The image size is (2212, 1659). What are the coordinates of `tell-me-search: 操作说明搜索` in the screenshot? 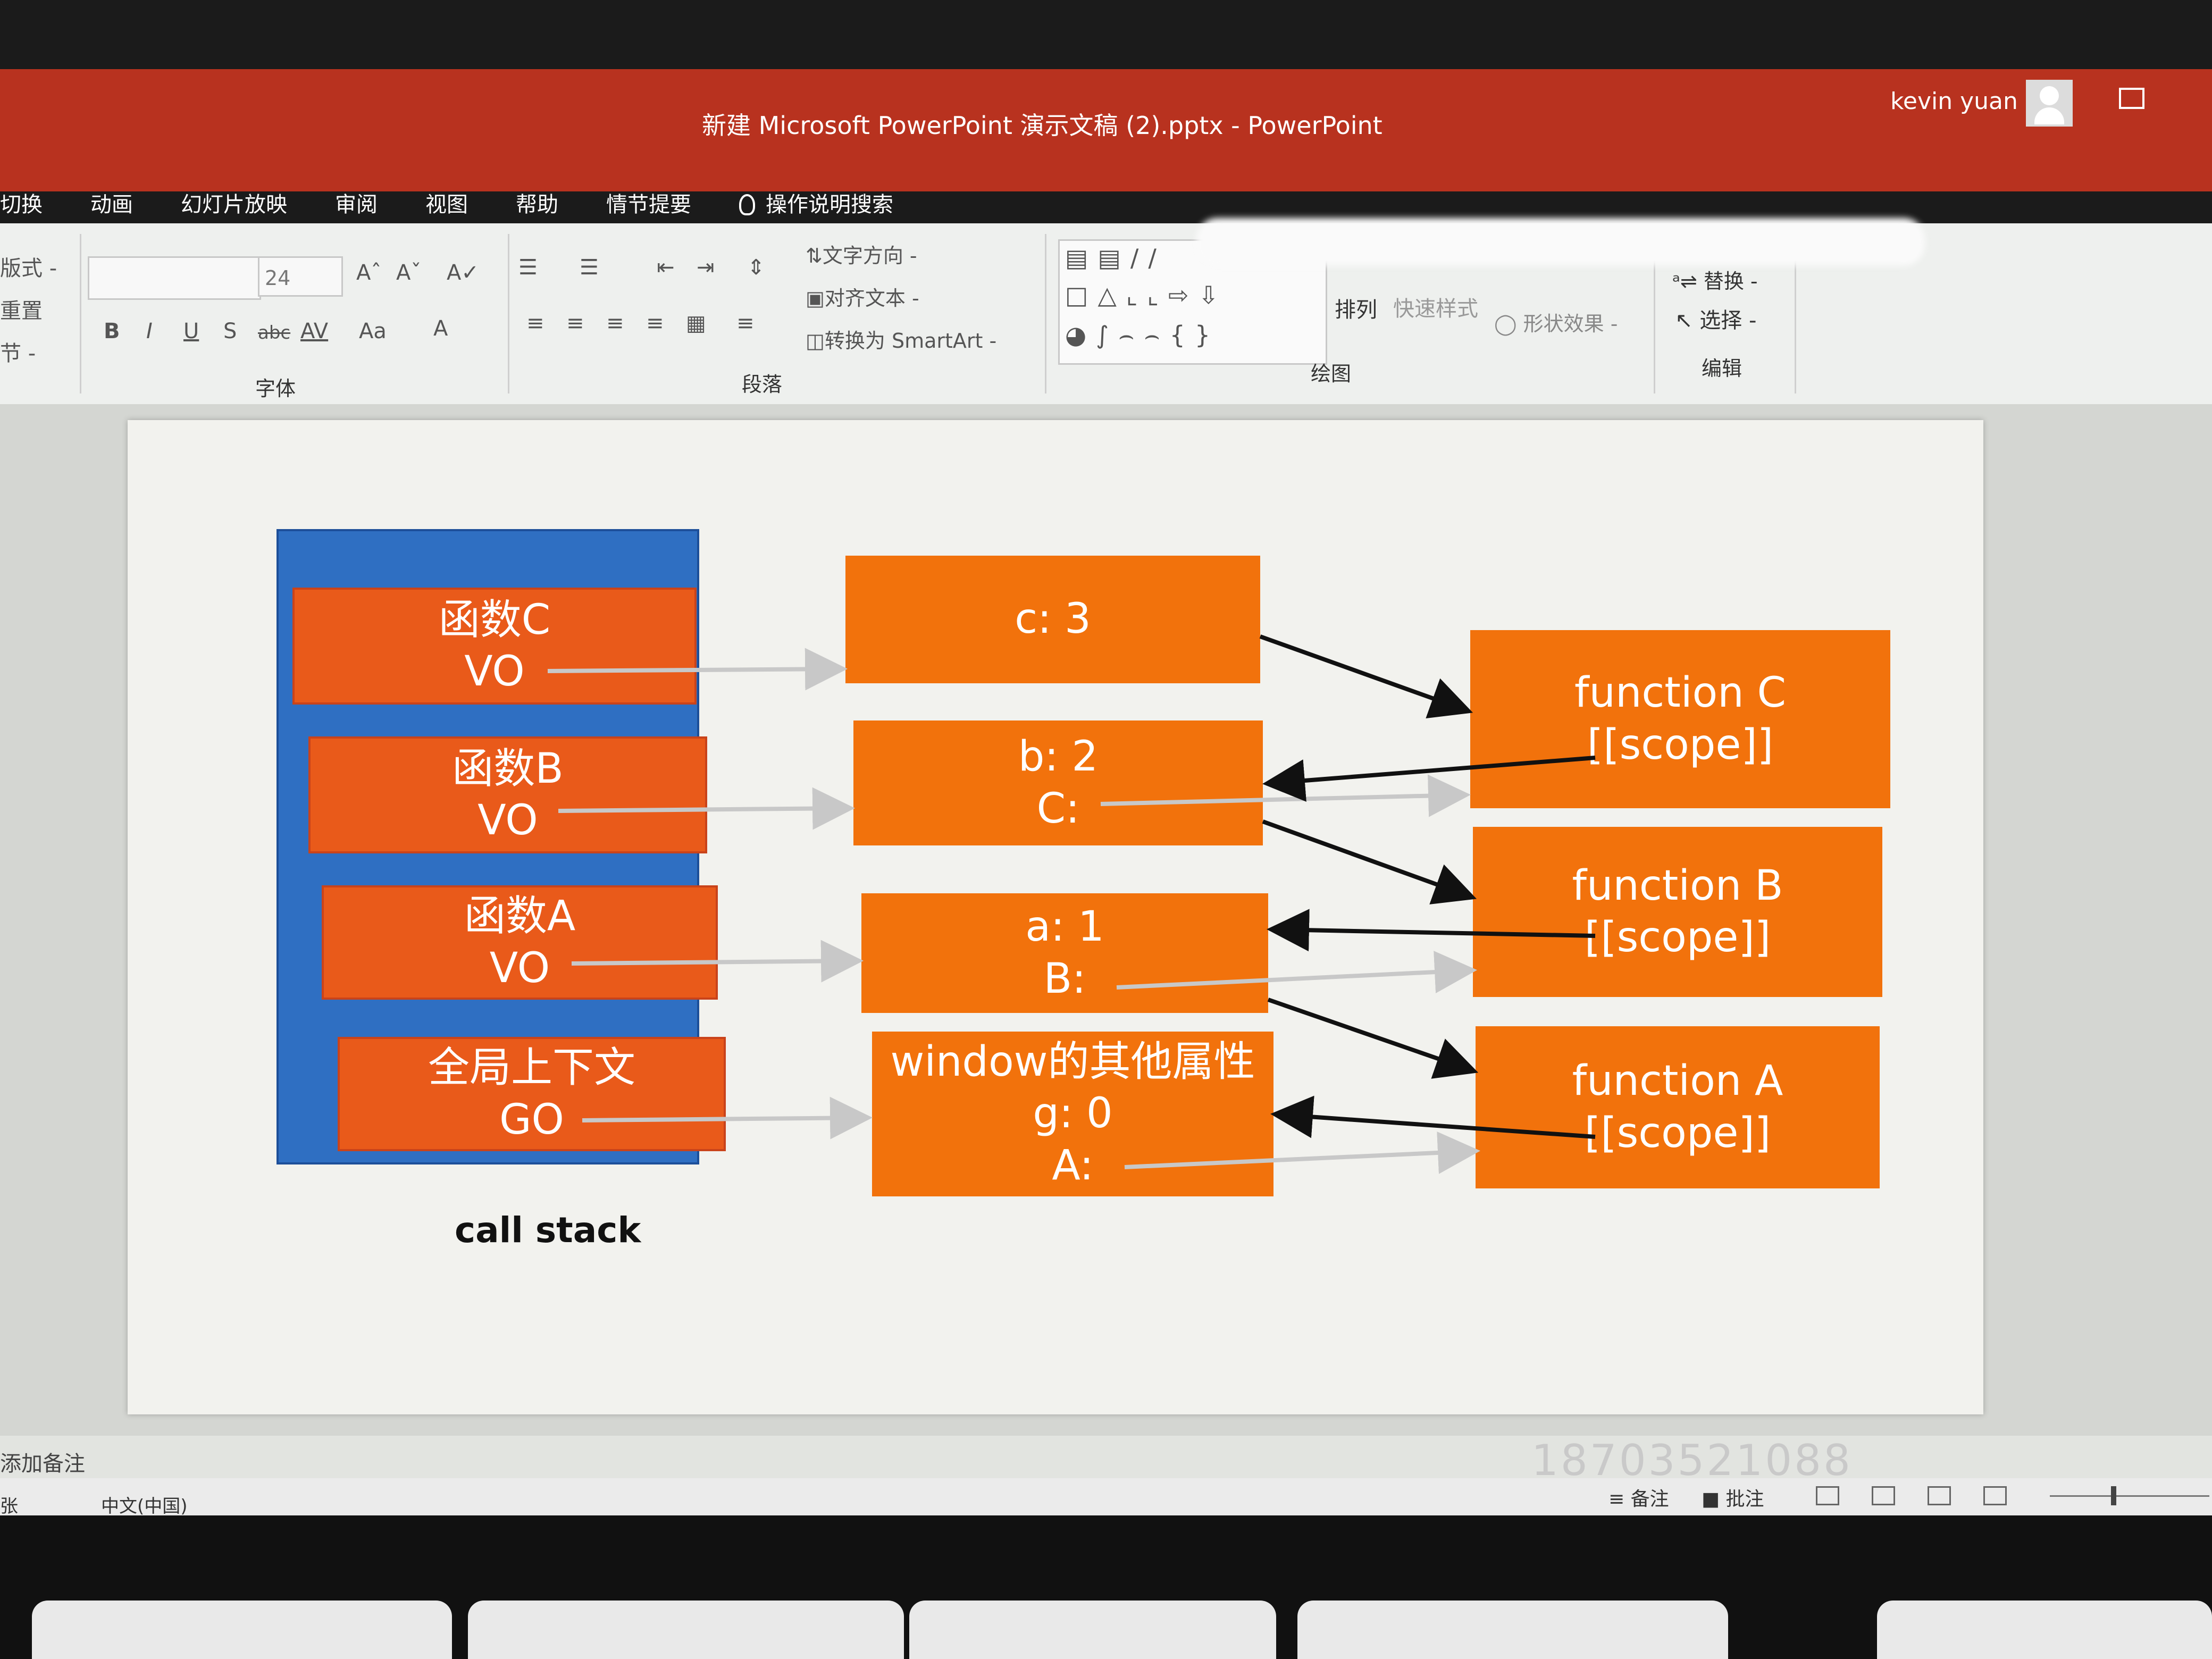 It's located at (816, 204).